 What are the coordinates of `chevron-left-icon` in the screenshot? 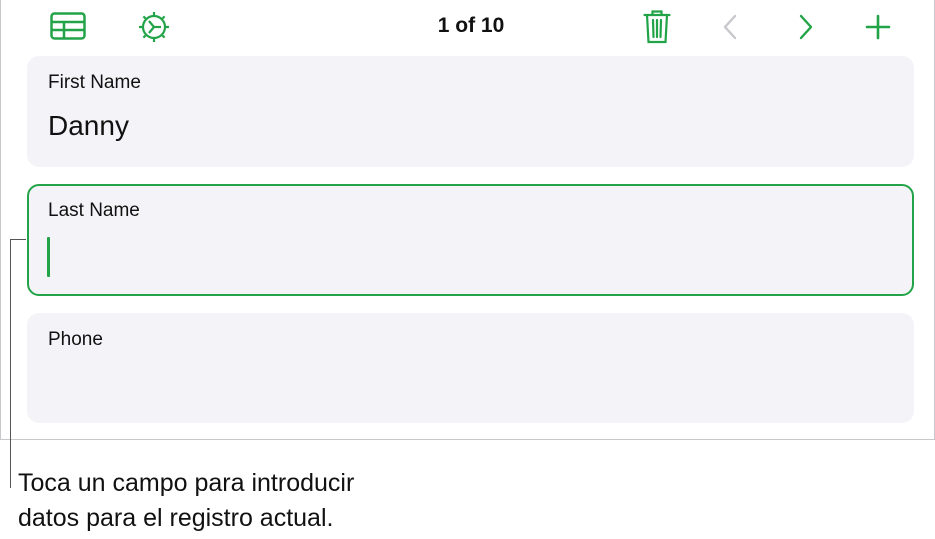 It's located at (730, 27).